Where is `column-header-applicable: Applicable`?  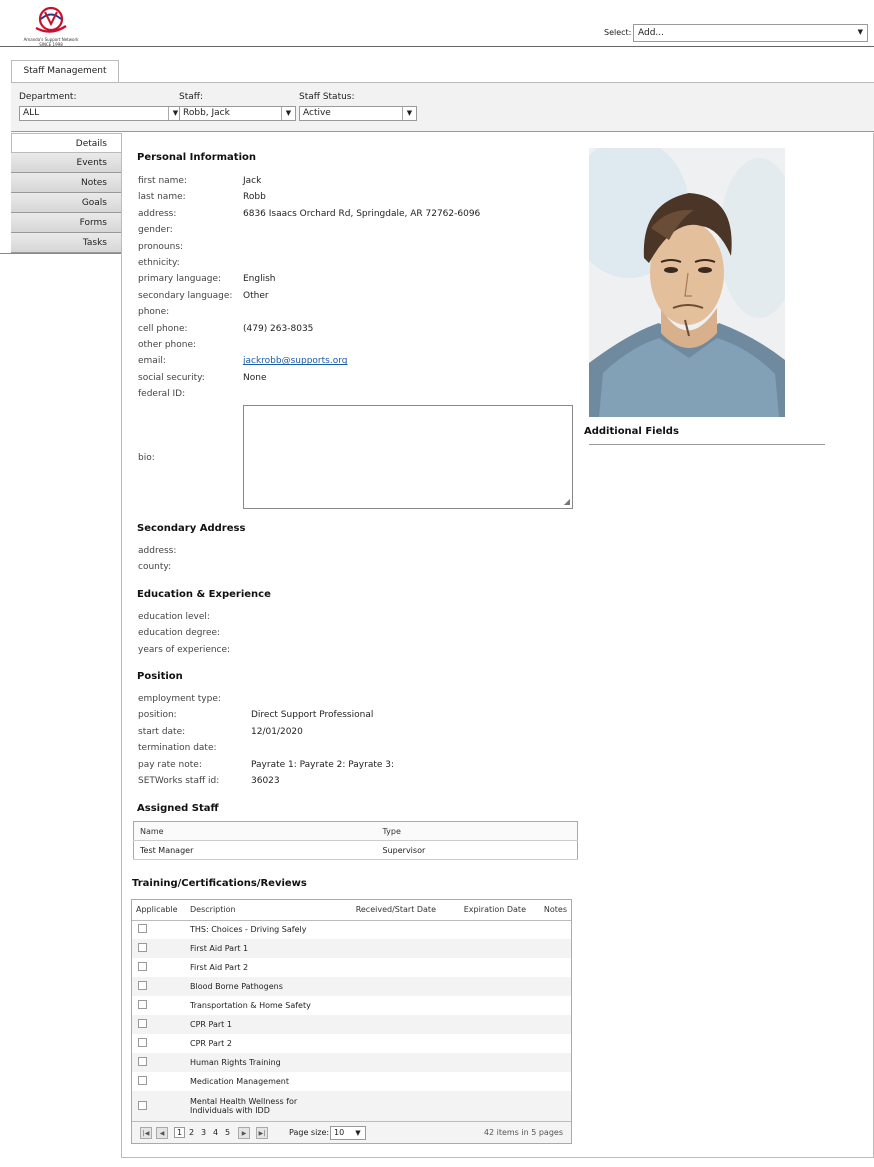
column-header-applicable: Applicable is located at coordinates (159, 910).